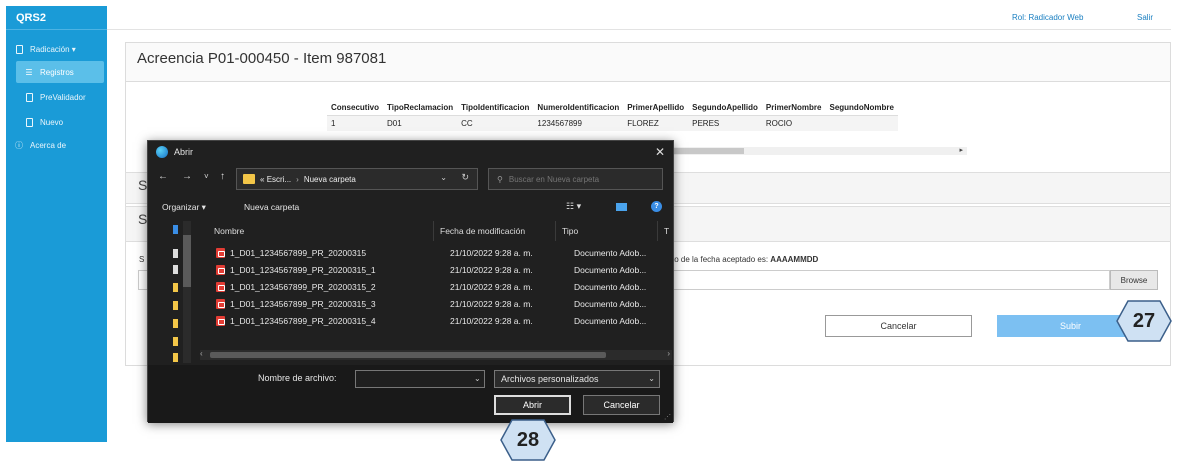 This screenshot has width=1177, height=461. I want to click on scroll-left-icon: ‹, so click(201, 353).